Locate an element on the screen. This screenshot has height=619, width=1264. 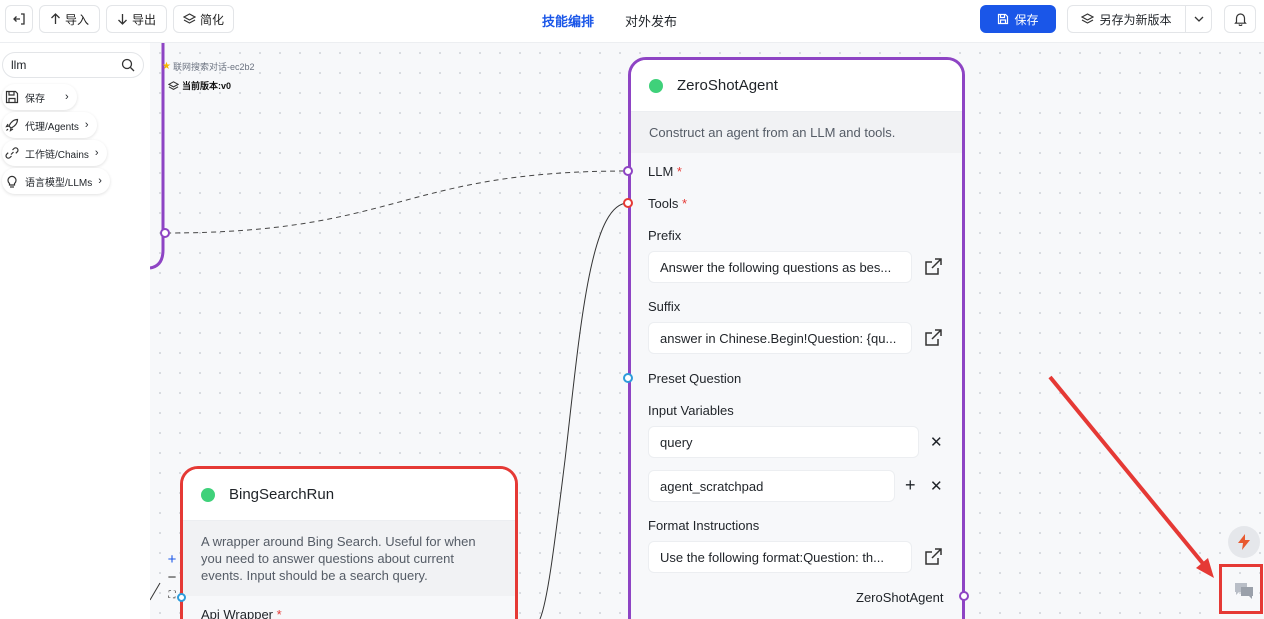
bell-icon is located at coordinates (1240, 19).